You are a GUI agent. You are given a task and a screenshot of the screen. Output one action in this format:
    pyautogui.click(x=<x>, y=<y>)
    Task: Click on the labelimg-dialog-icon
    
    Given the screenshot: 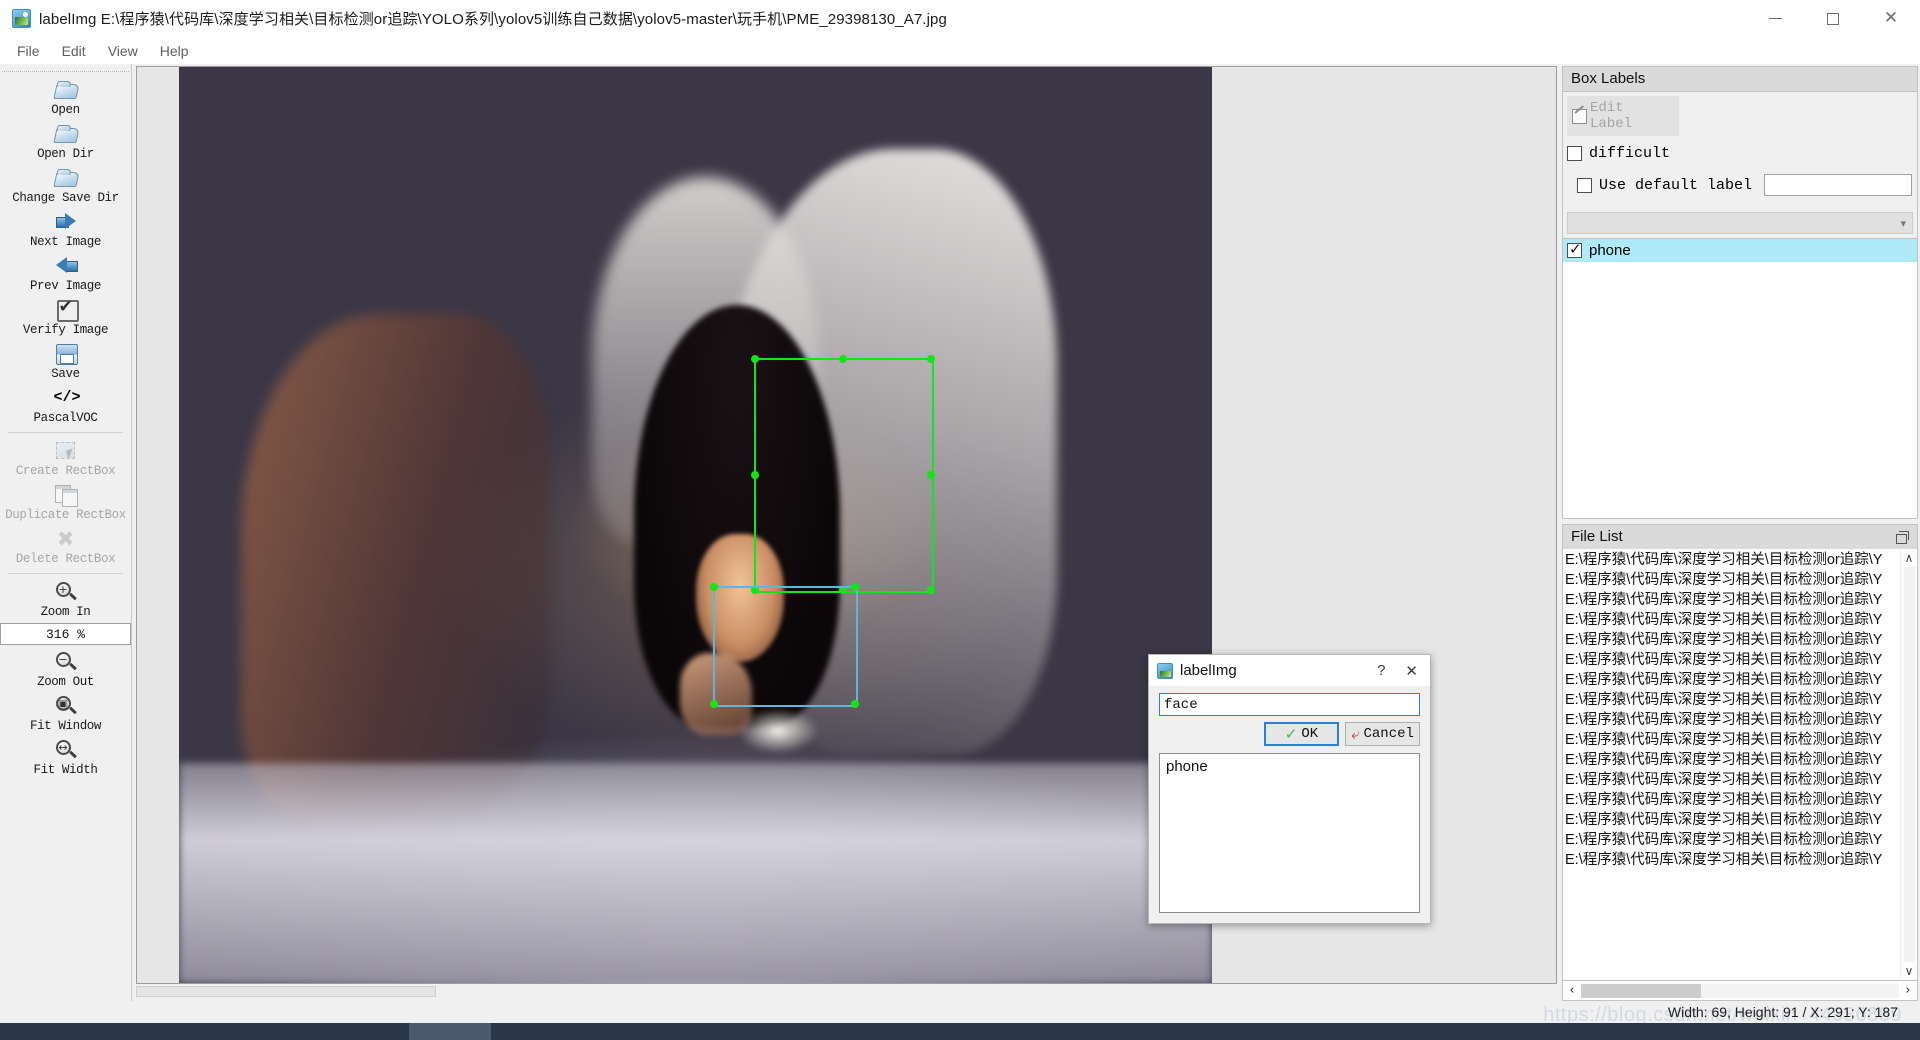 What is the action you would take?
    pyautogui.click(x=1165, y=670)
    